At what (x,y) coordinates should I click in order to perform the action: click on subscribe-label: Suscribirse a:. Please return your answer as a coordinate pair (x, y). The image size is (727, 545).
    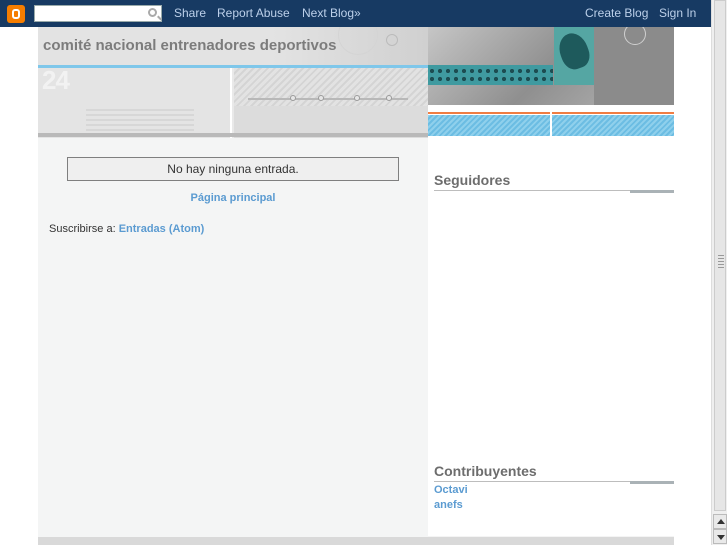
    Looking at the image, I should click on (82, 229).